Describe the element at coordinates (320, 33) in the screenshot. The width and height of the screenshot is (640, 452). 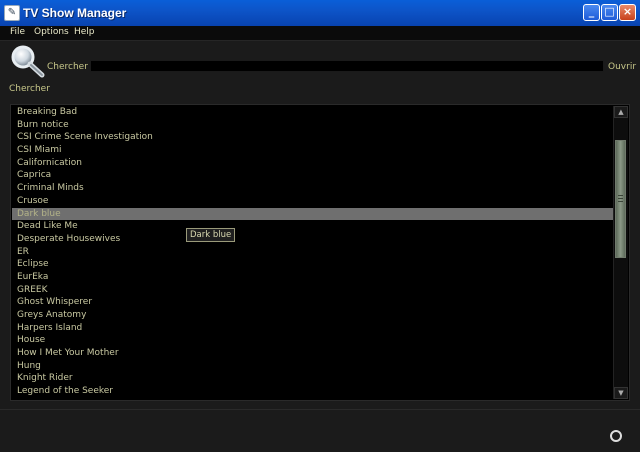
I see `menu-bar: File Options Help` at that location.